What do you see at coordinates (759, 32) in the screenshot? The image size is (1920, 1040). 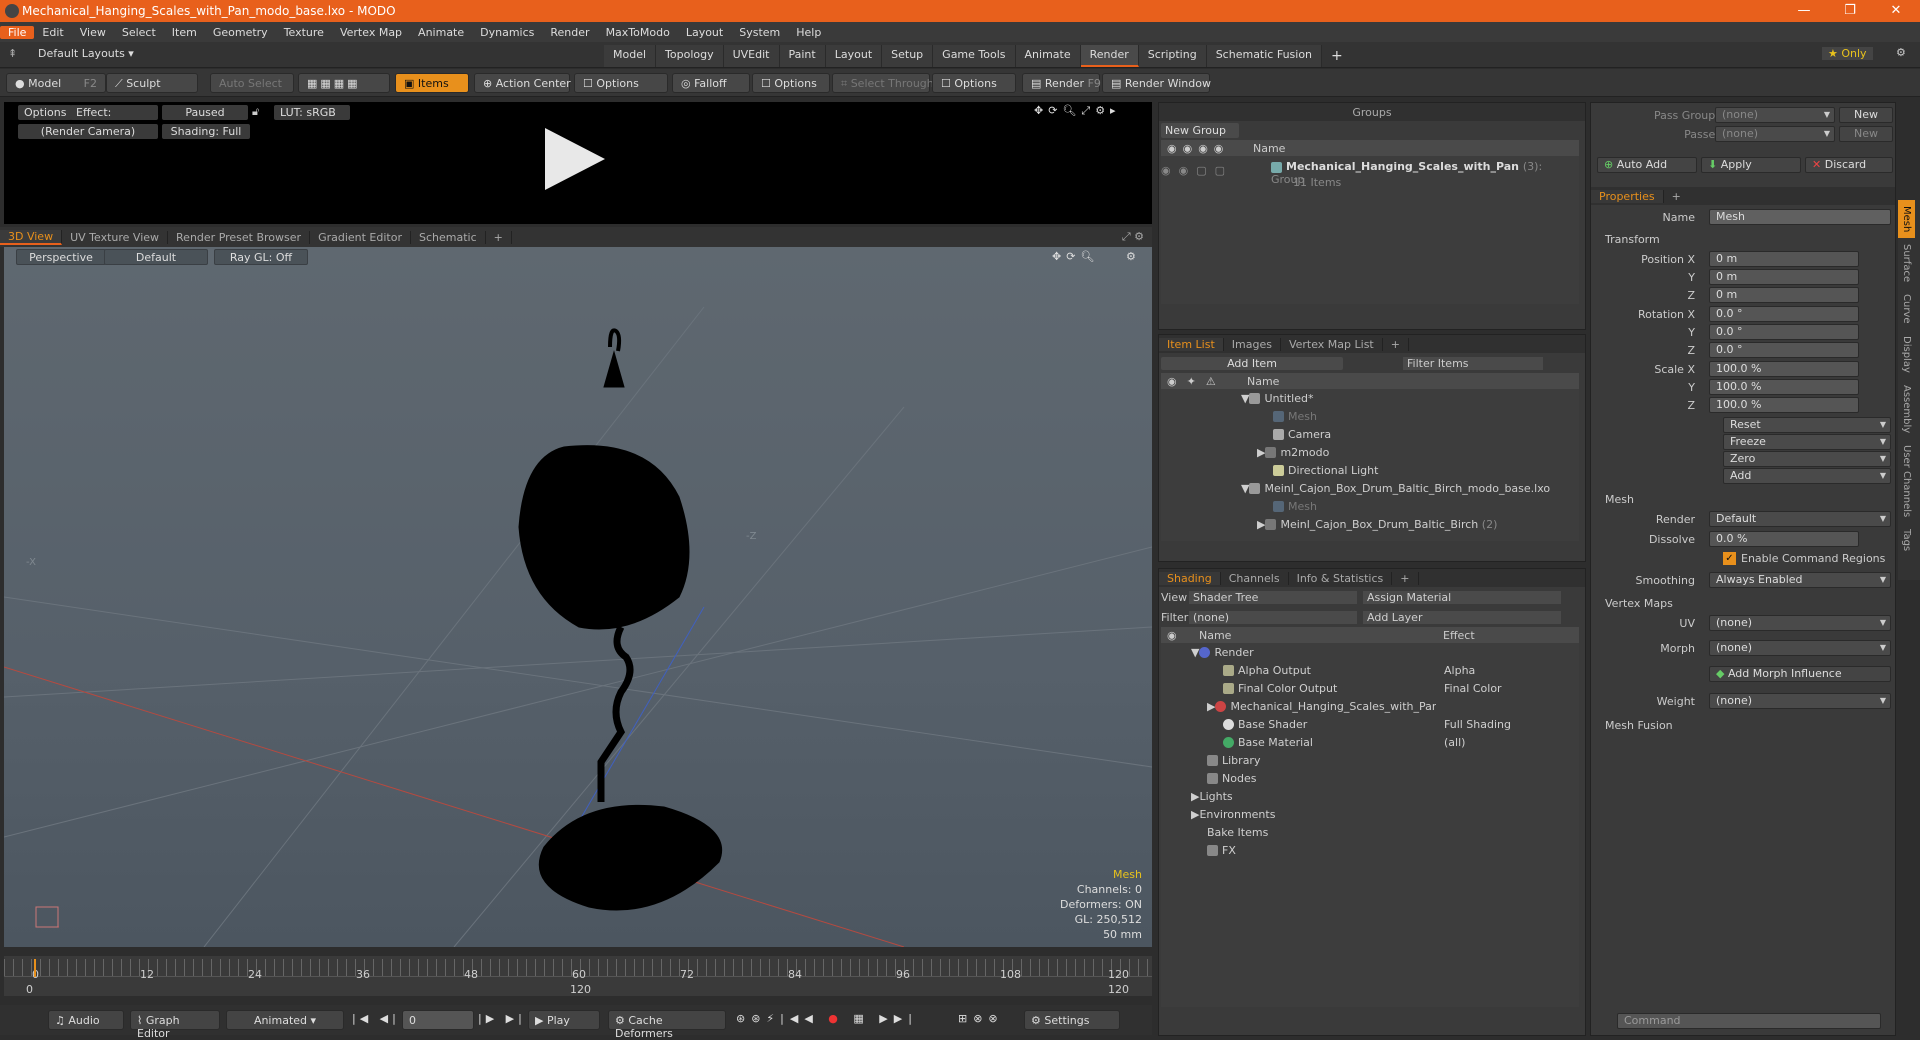 I see `menu-system: System` at bounding box center [759, 32].